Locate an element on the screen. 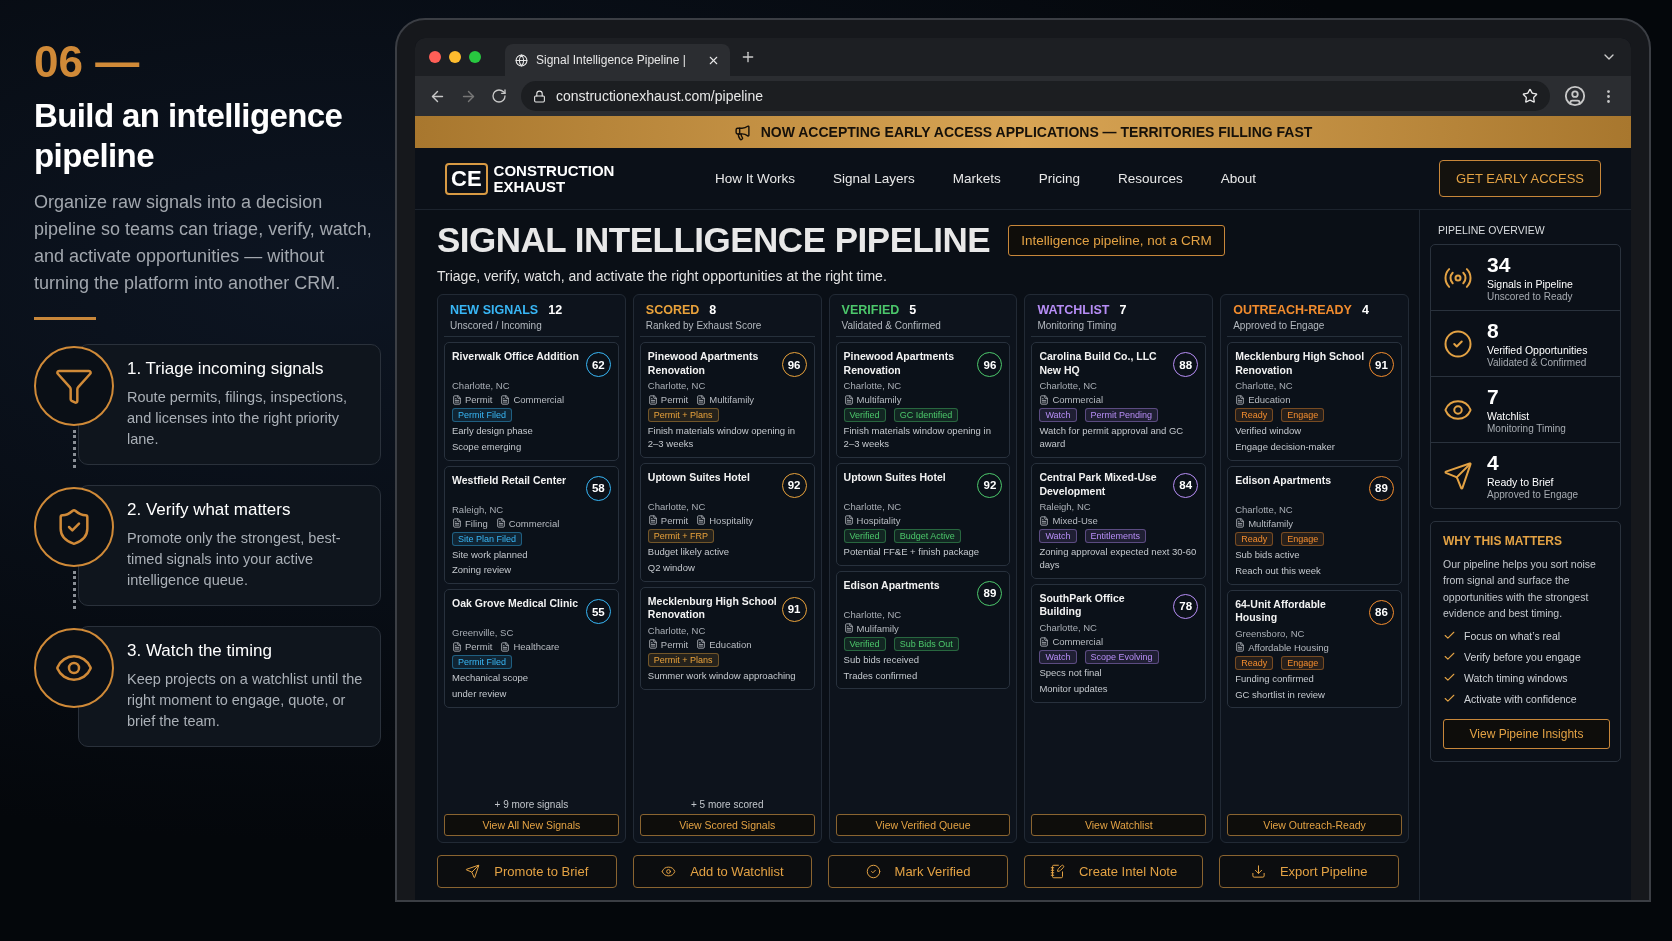  paper-plane-icon is located at coordinates (1458, 475).